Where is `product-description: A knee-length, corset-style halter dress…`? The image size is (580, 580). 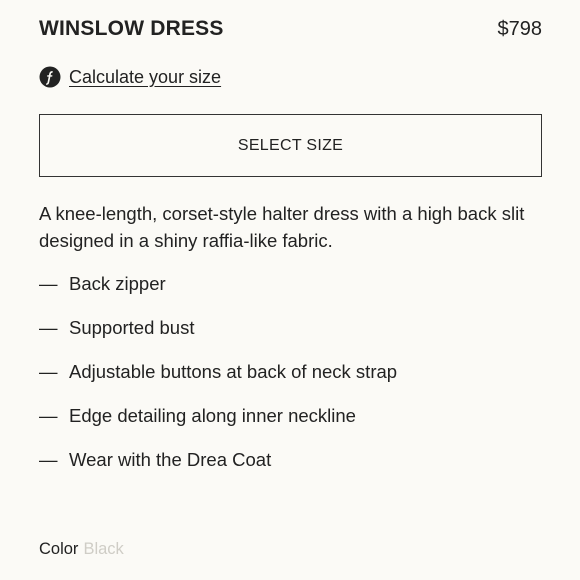
product-description: A knee-length, corset-style halter dress… is located at coordinates (282, 227).